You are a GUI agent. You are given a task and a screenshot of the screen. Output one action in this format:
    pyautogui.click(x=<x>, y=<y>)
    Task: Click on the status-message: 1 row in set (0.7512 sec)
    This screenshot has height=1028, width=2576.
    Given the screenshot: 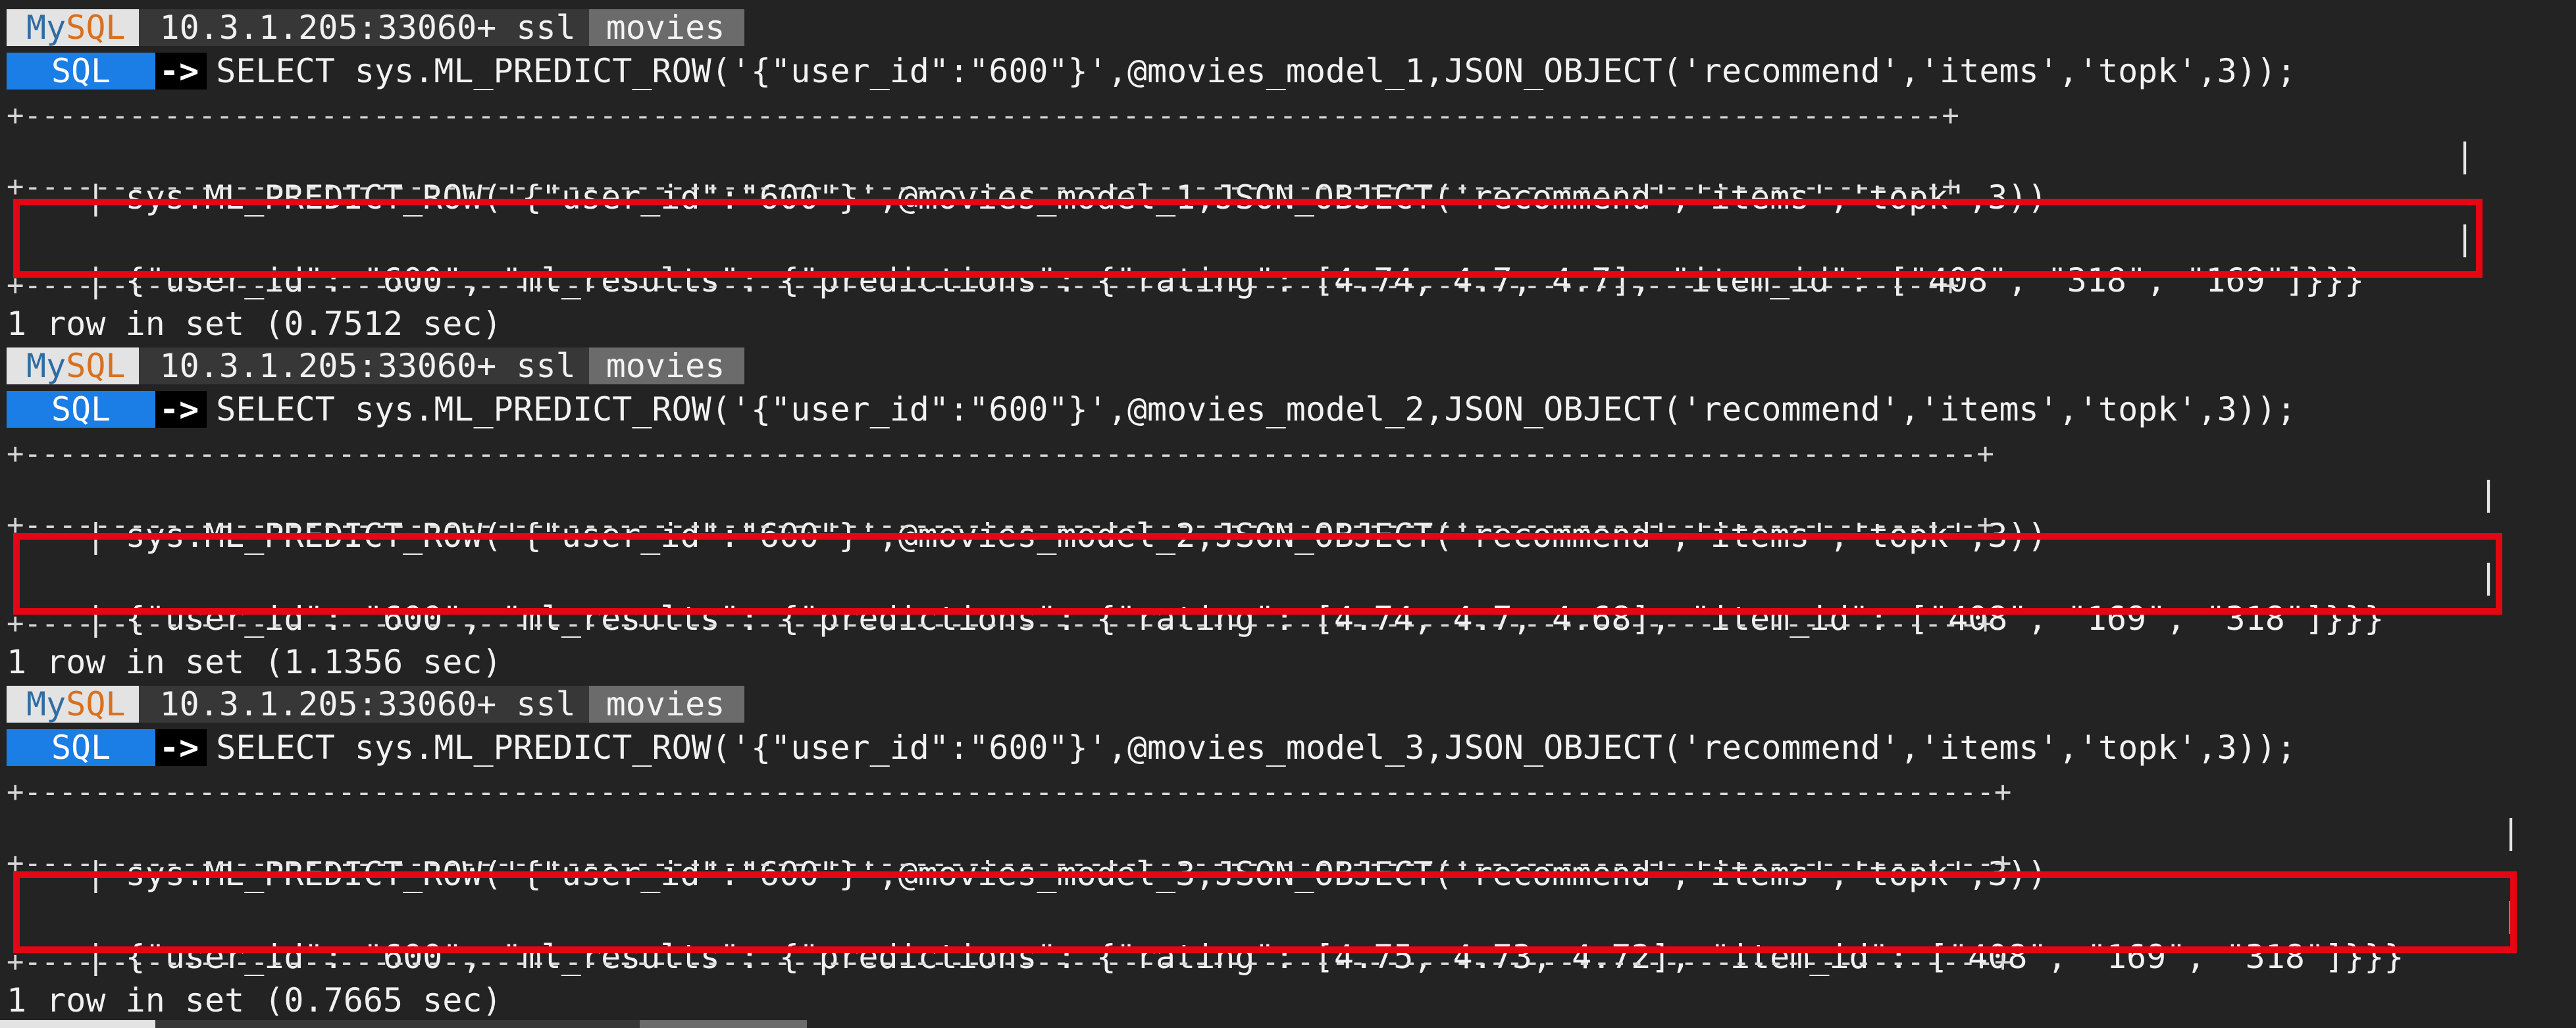 What is the action you would take?
    pyautogui.click(x=254, y=324)
    